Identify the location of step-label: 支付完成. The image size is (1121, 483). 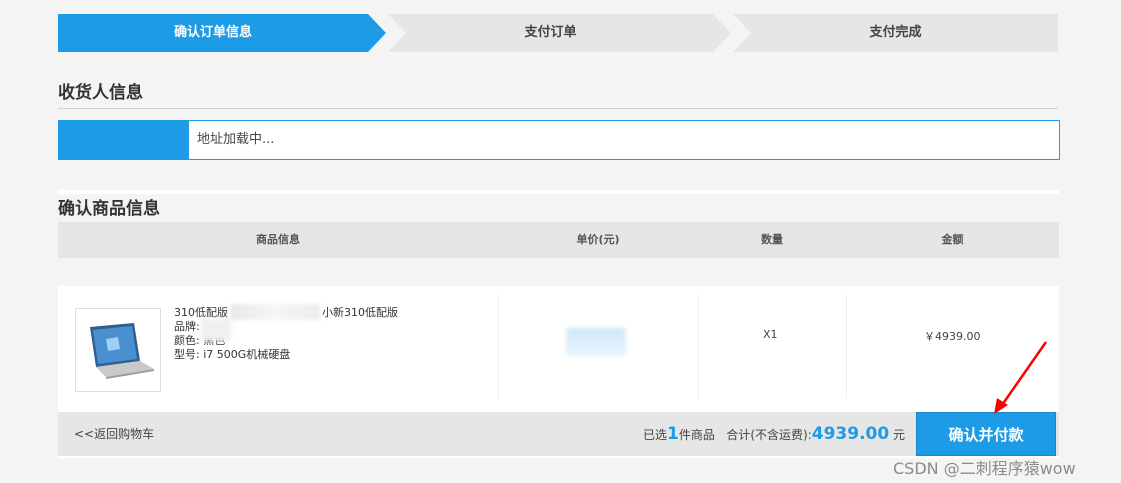
(895, 32).